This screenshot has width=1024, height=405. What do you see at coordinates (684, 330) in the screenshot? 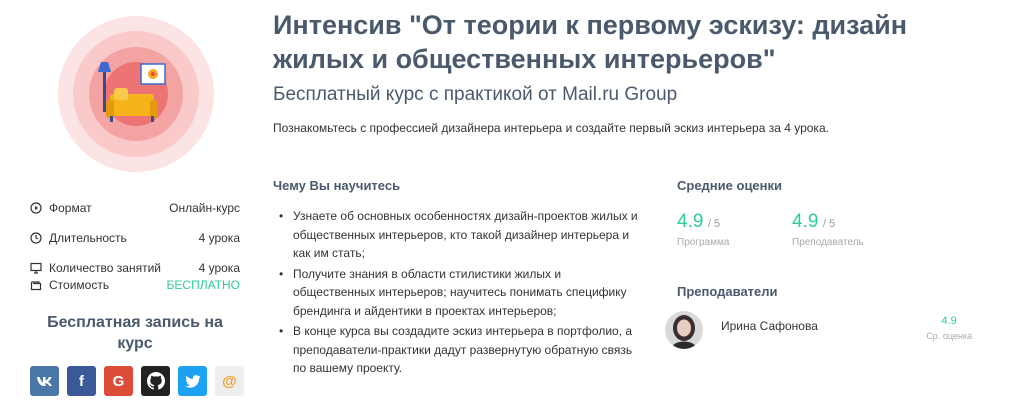
I see `avatar` at bounding box center [684, 330].